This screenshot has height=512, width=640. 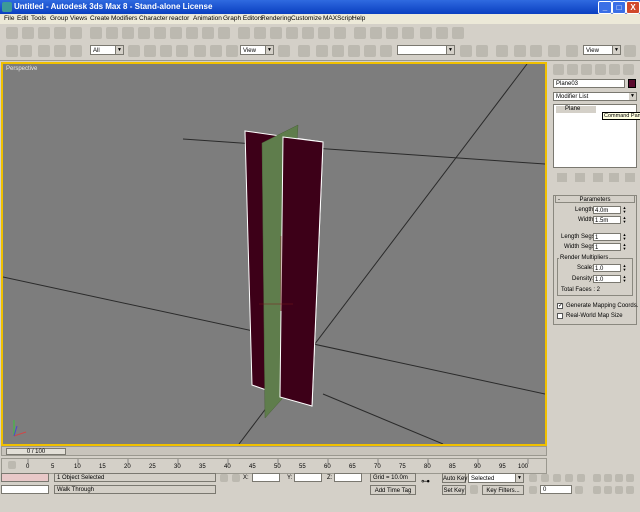 What do you see at coordinates (134, 51) in the screenshot?
I see `select-object-icon` at bounding box center [134, 51].